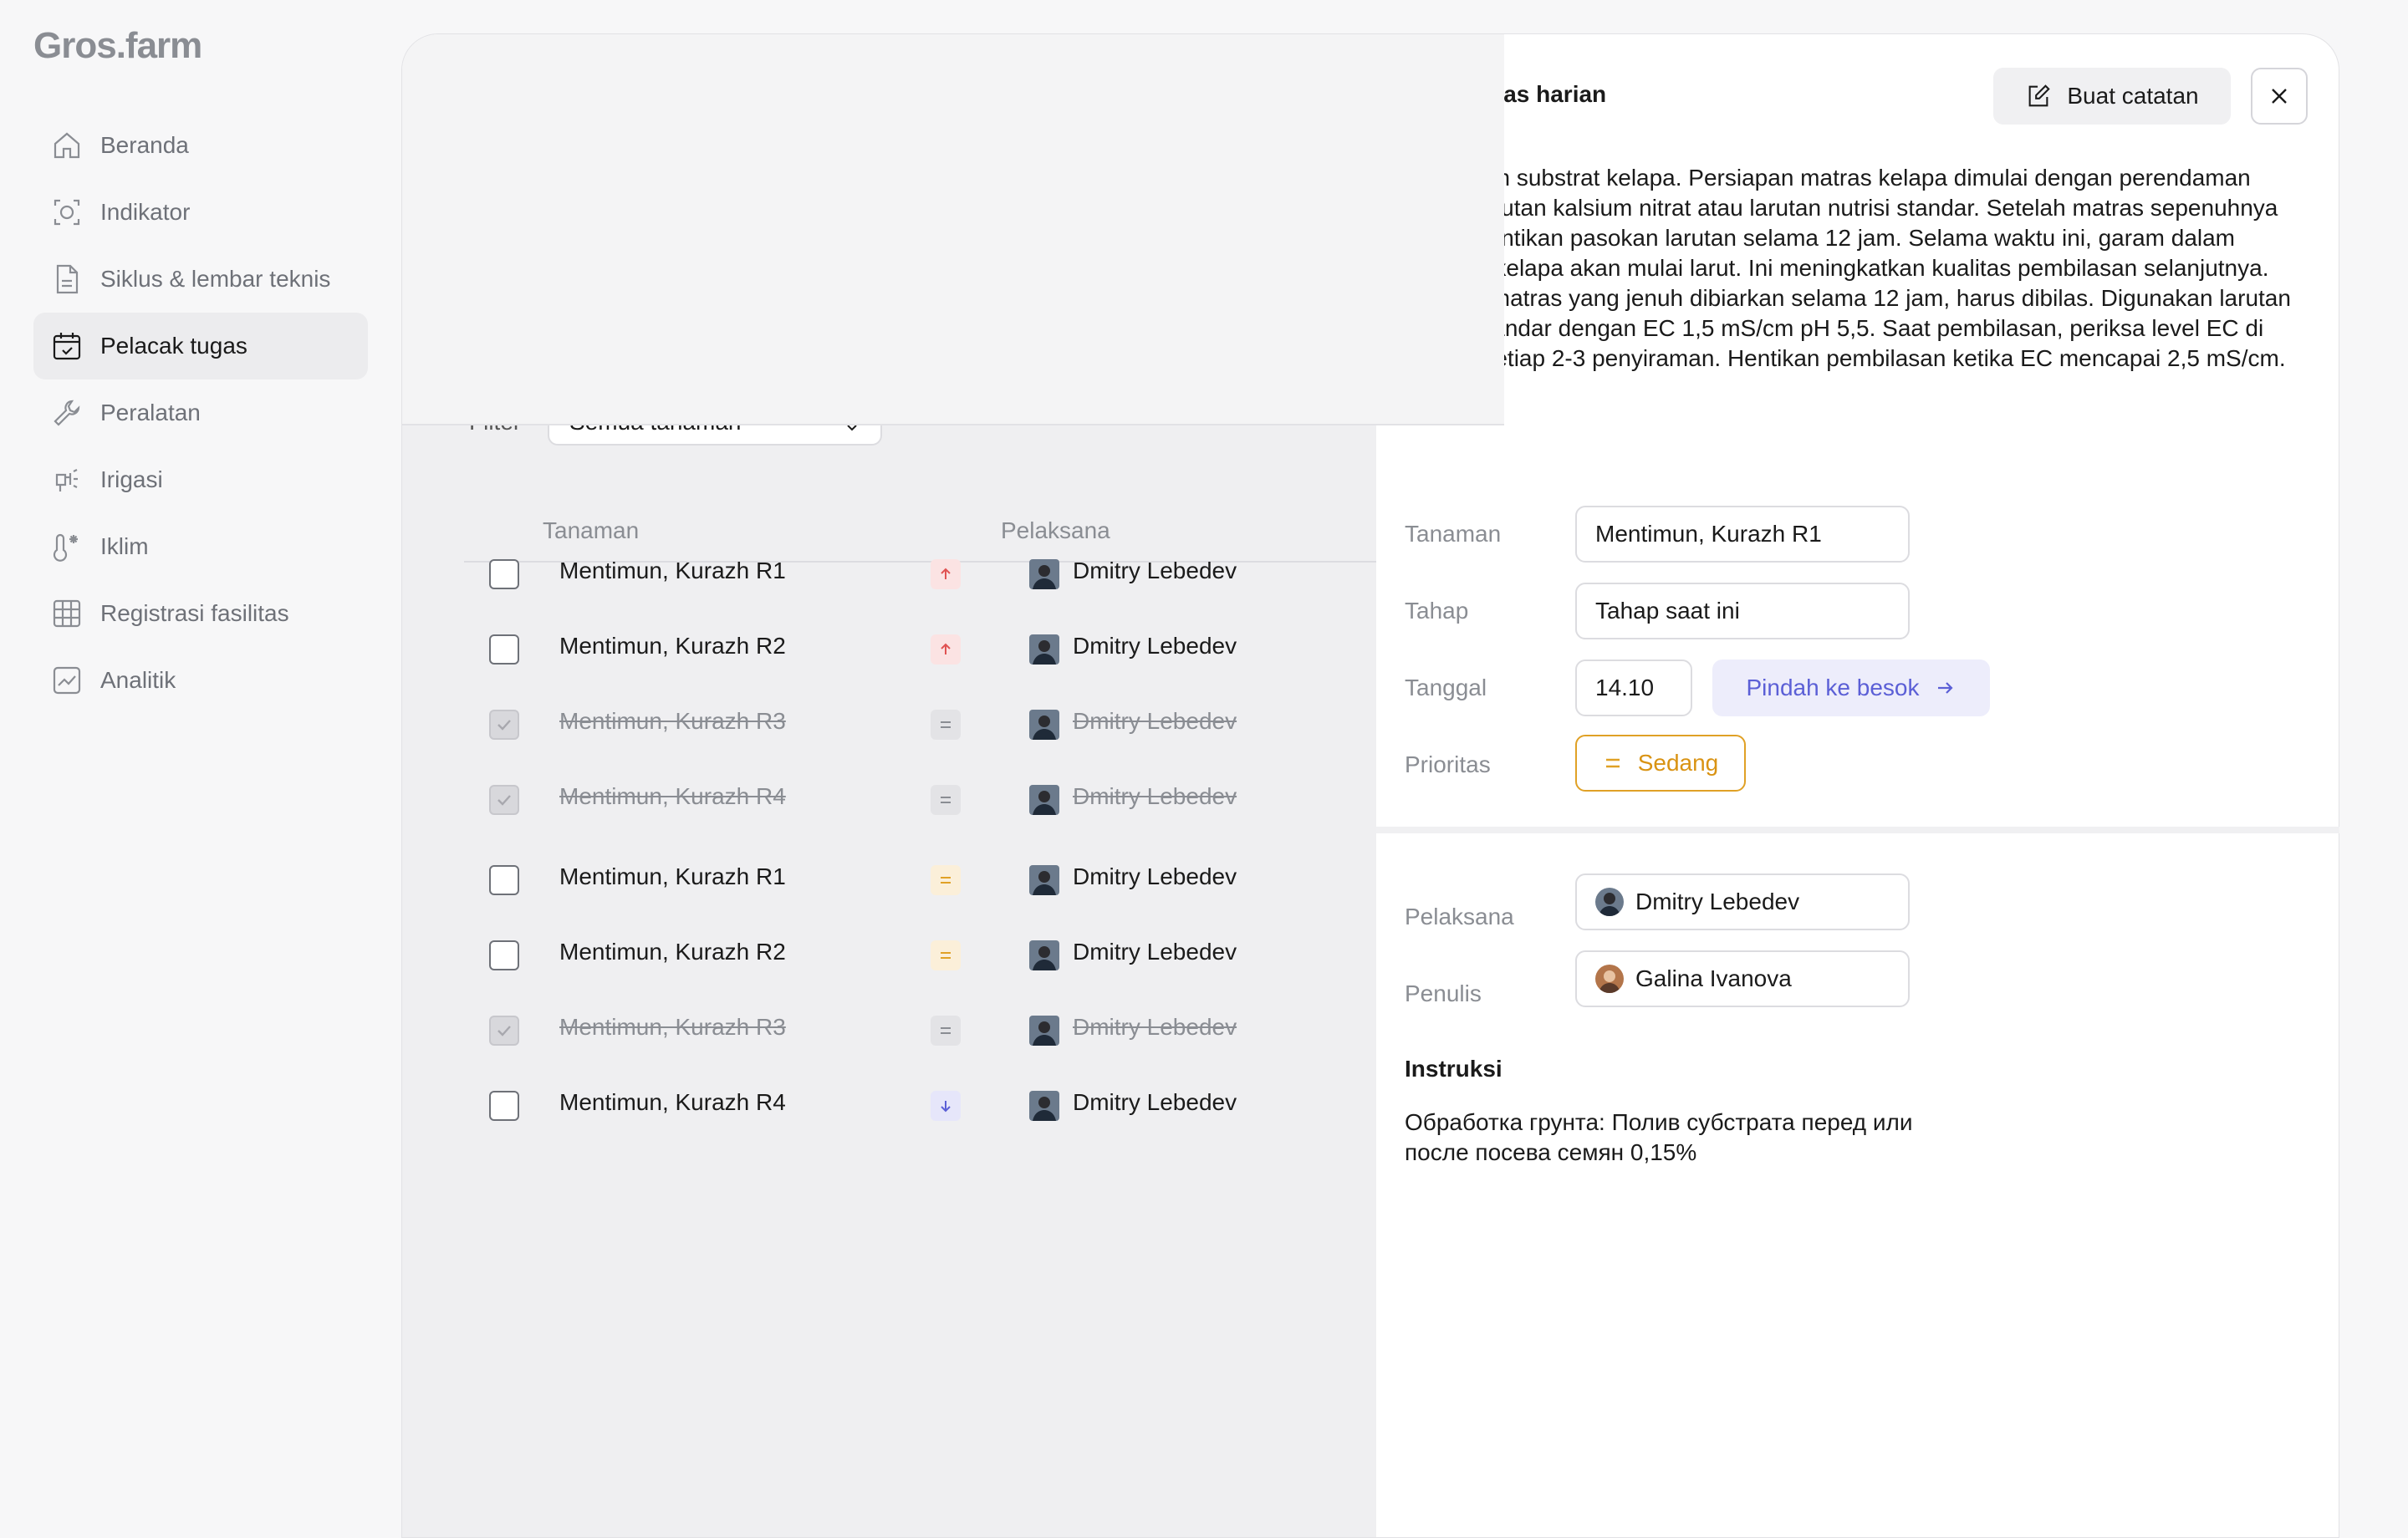 The width and height of the screenshot is (2408, 1538). Describe the element at coordinates (201, 680) in the screenshot. I see `sidebar-item-analitik: Analitik` at that location.